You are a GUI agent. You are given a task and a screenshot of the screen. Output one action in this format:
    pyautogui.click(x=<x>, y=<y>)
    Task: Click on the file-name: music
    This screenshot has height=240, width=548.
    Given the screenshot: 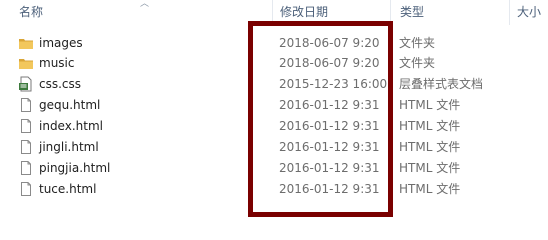 What is the action you would take?
    pyautogui.click(x=57, y=63)
    